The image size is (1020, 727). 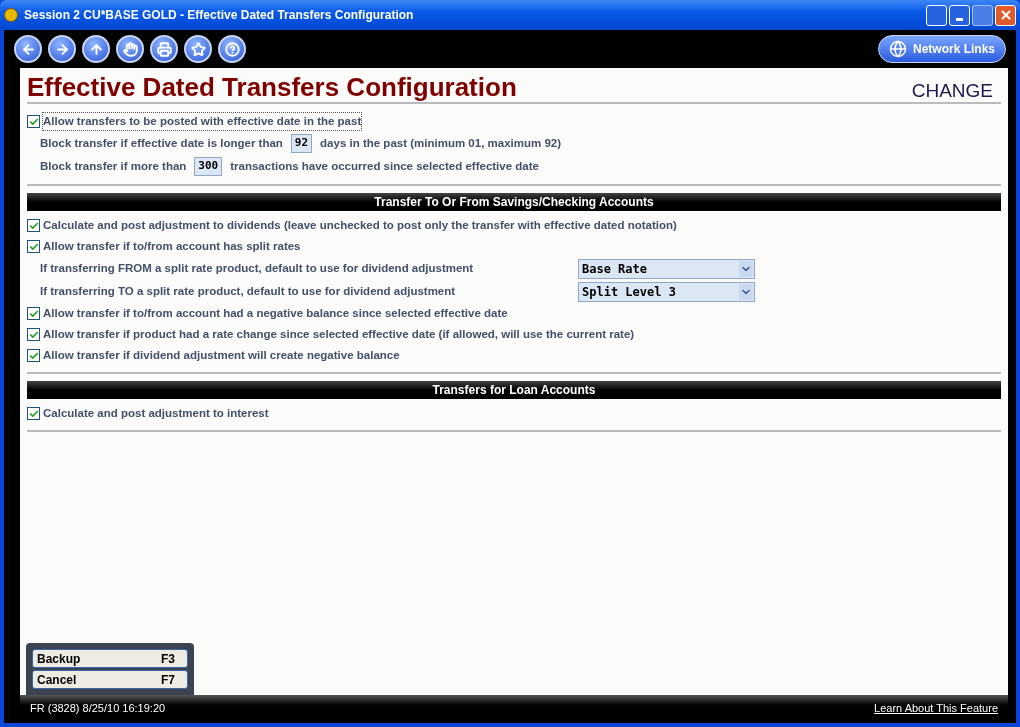 I want to click on section-header: Transfer To Or From Savings/Checking Accounts, so click(x=514, y=202).